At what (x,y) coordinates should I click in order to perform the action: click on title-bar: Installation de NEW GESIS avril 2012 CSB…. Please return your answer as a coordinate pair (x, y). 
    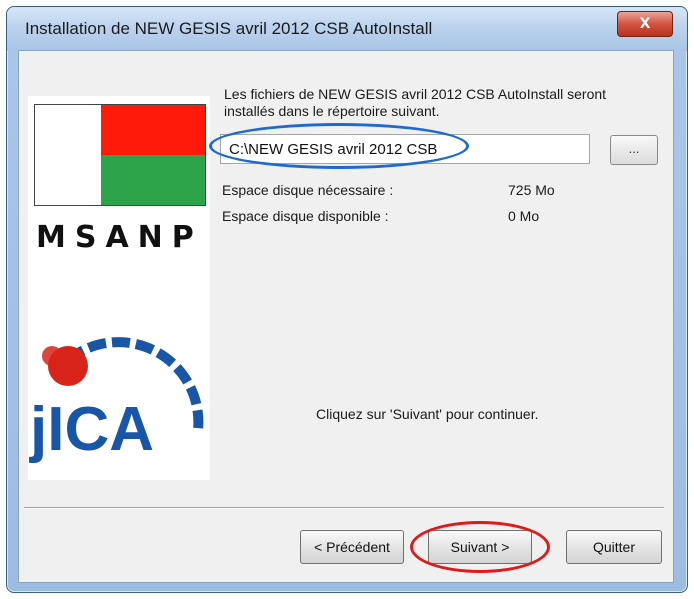
    Looking at the image, I should click on (347, 29).